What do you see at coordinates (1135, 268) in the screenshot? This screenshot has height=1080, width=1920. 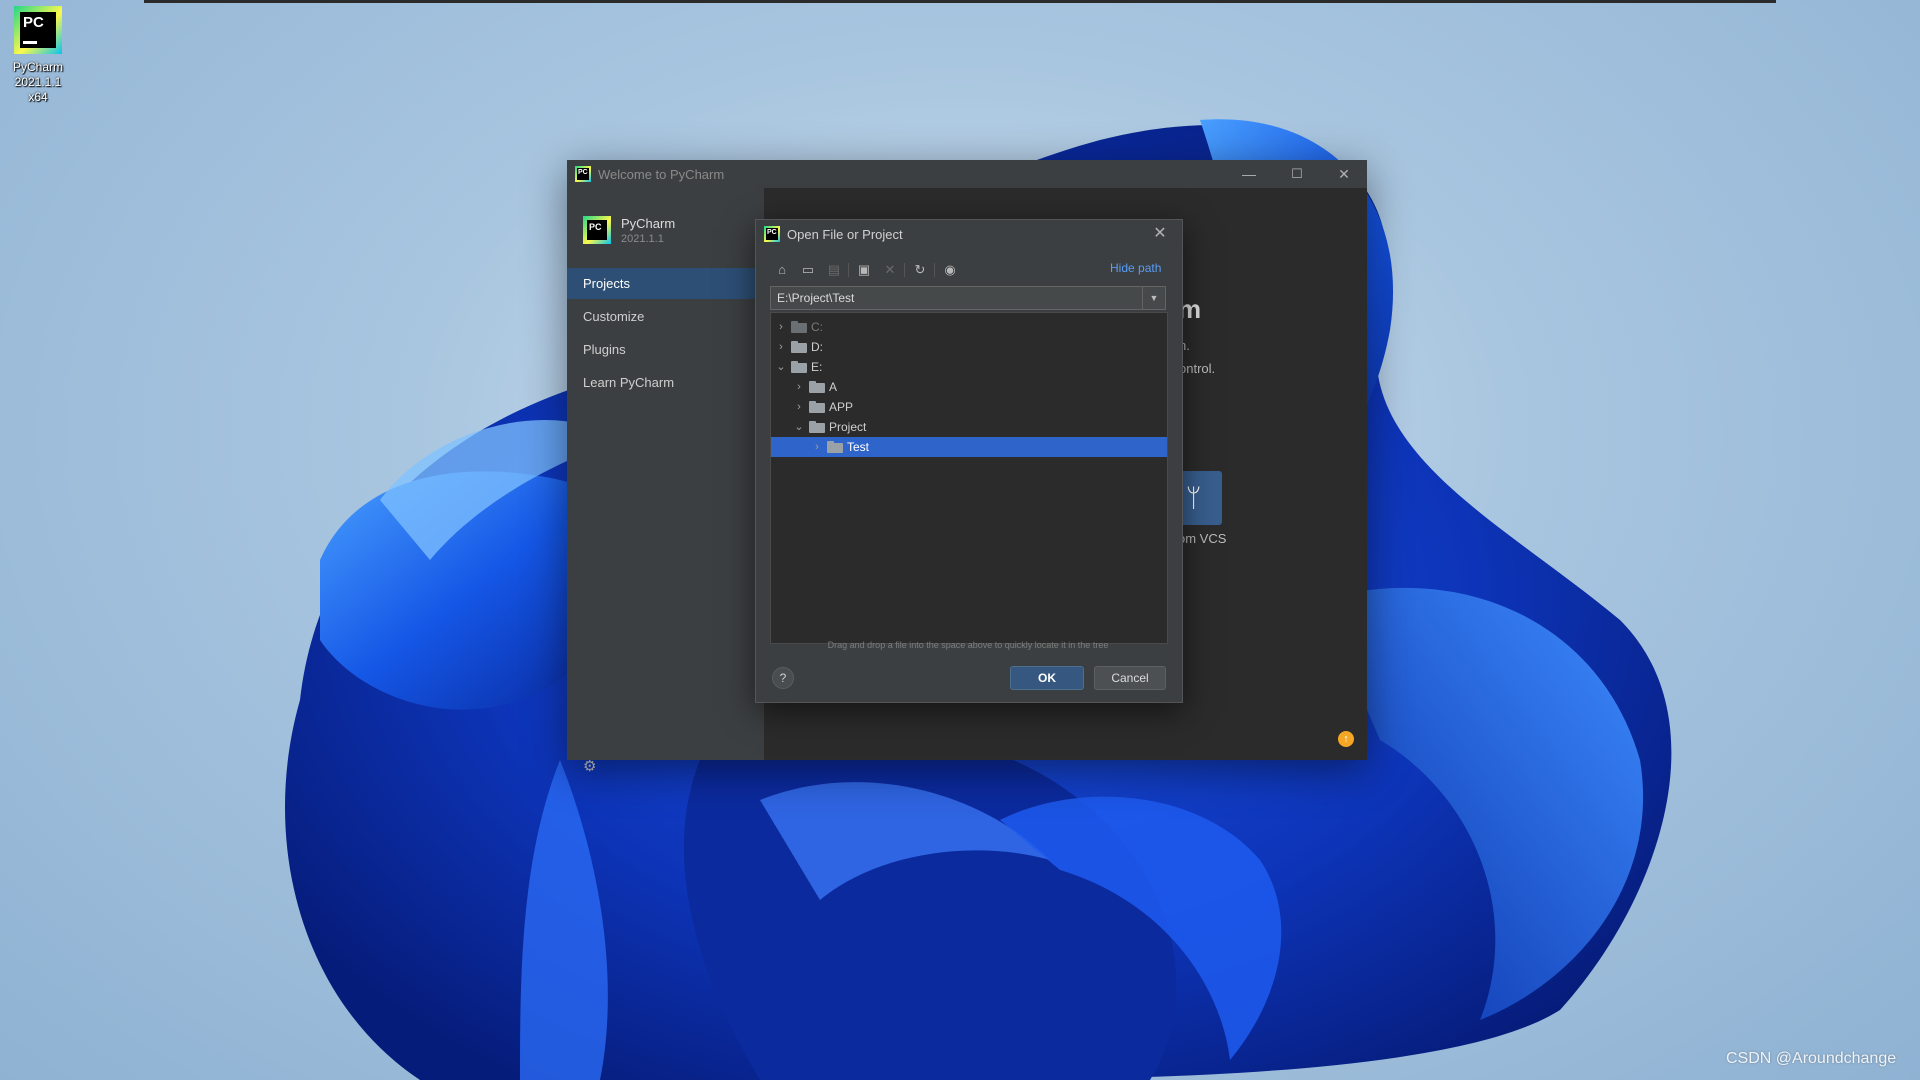 I see `hide-path-link: Hide path` at bounding box center [1135, 268].